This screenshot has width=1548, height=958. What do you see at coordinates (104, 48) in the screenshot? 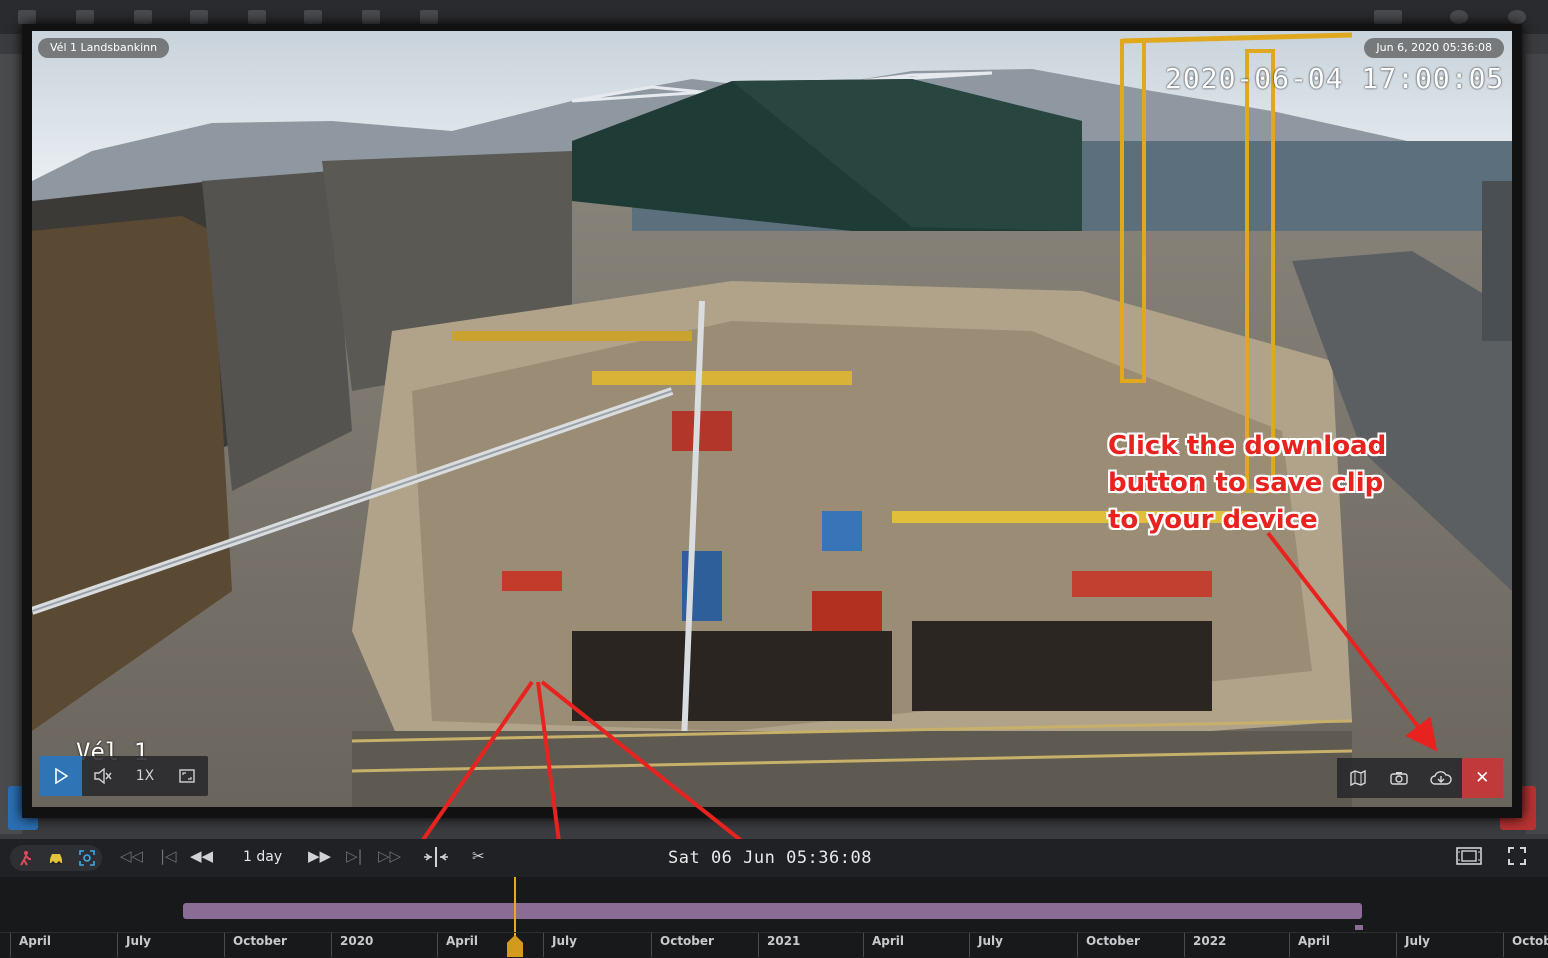
I see `camera-name-badge: Vél 1 Landsbankinn` at bounding box center [104, 48].